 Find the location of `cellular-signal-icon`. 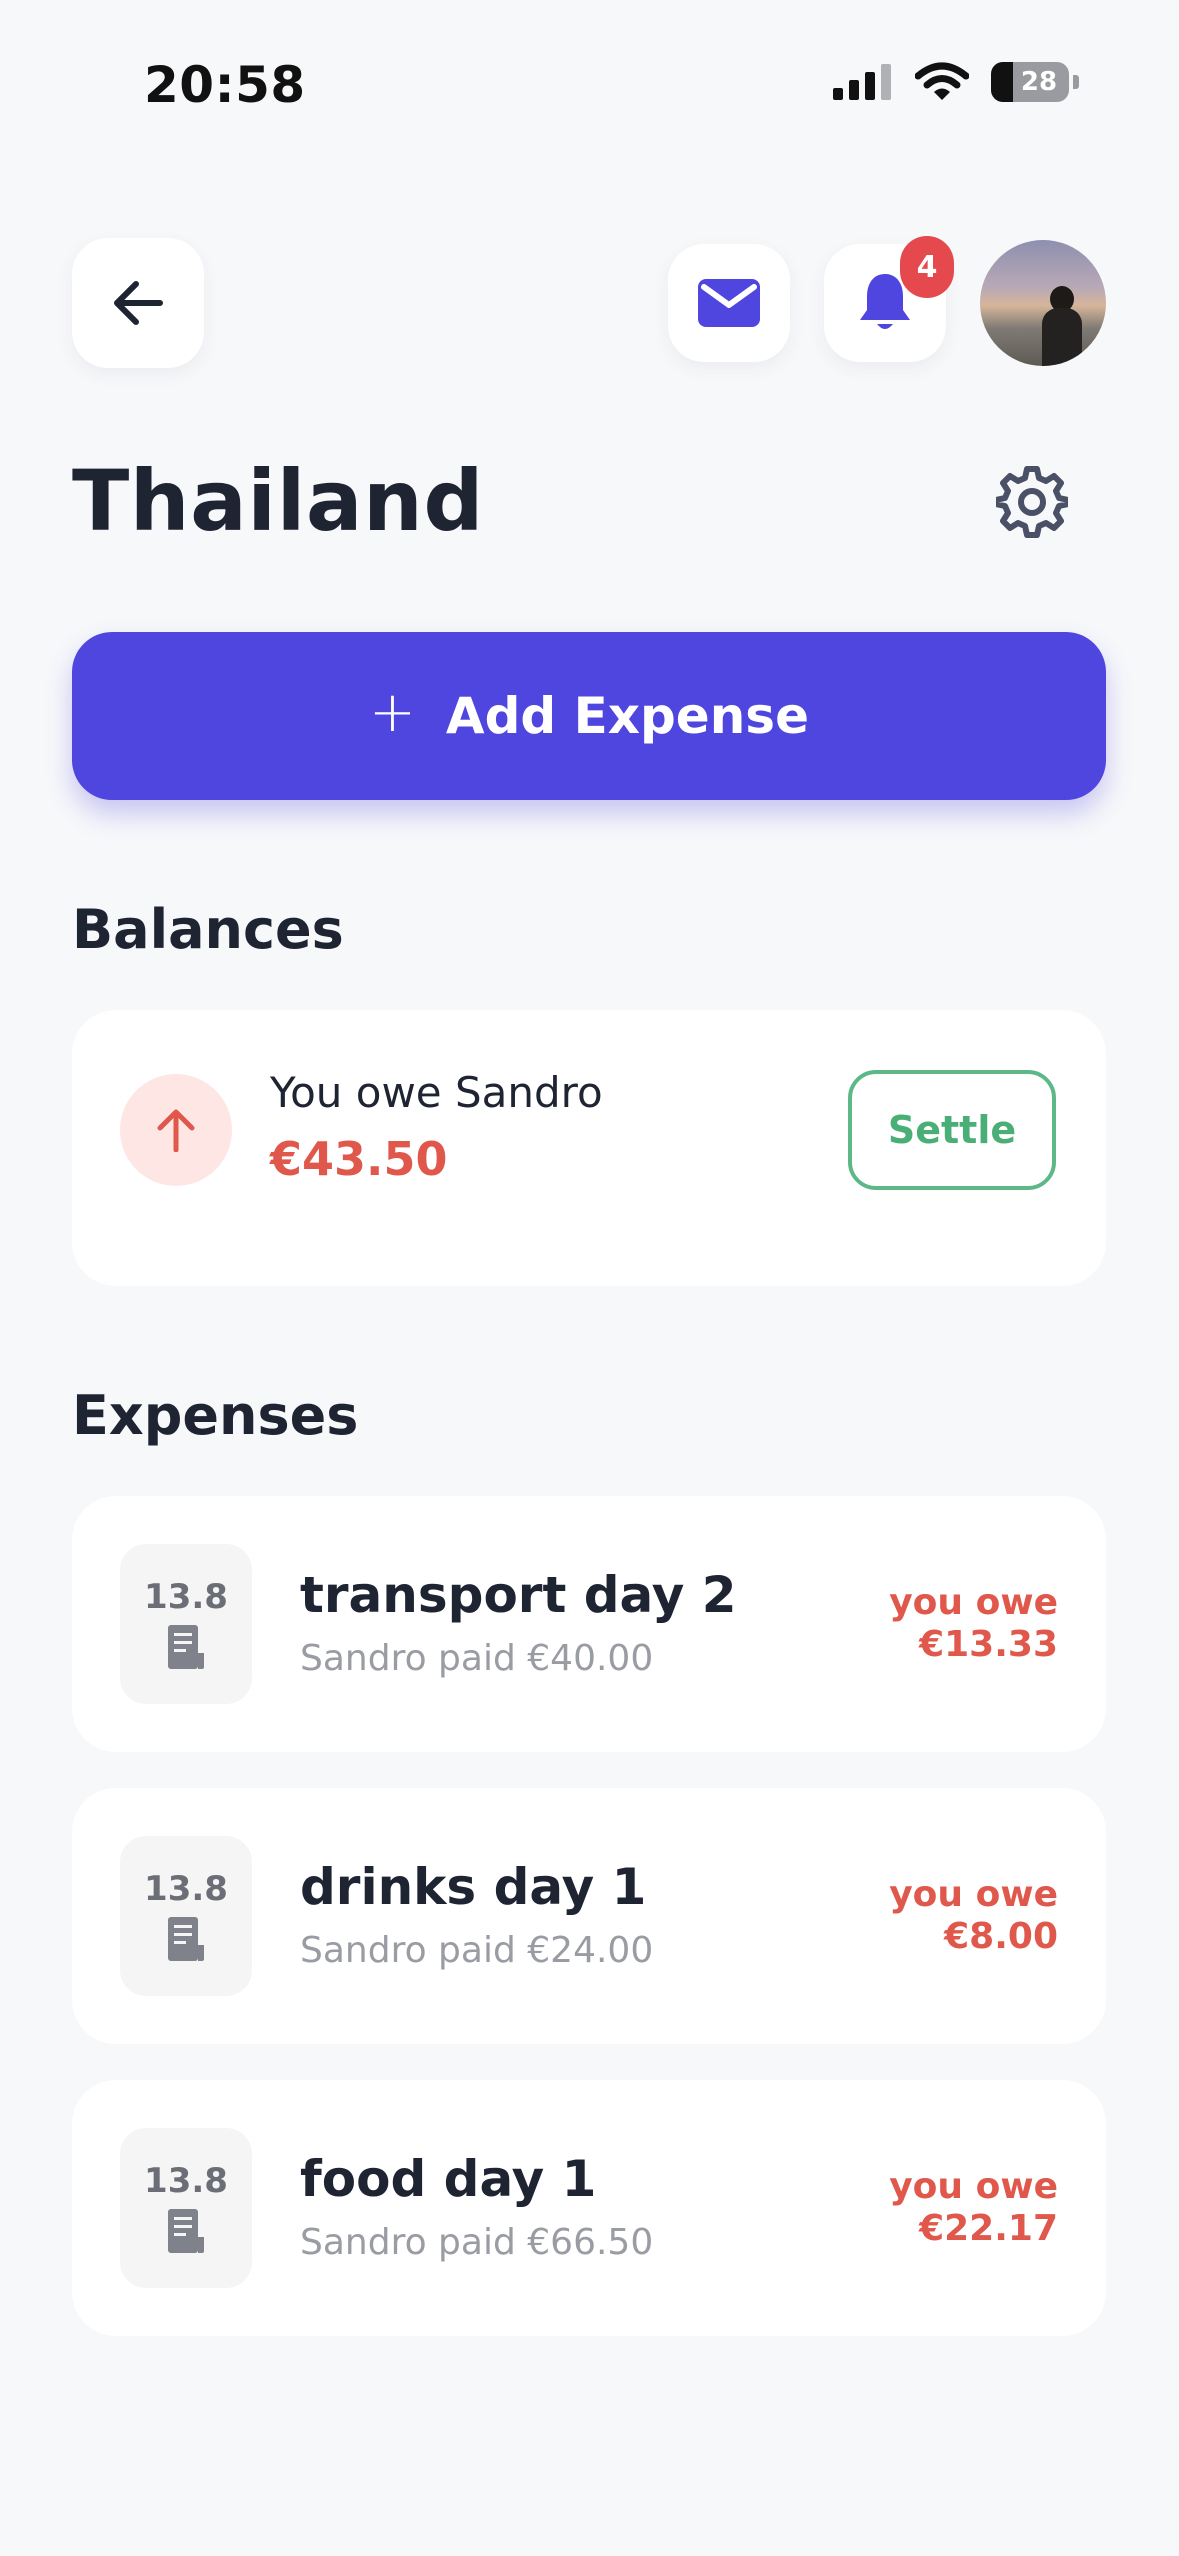

cellular-signal-icon is located at coordinates (862, 82).